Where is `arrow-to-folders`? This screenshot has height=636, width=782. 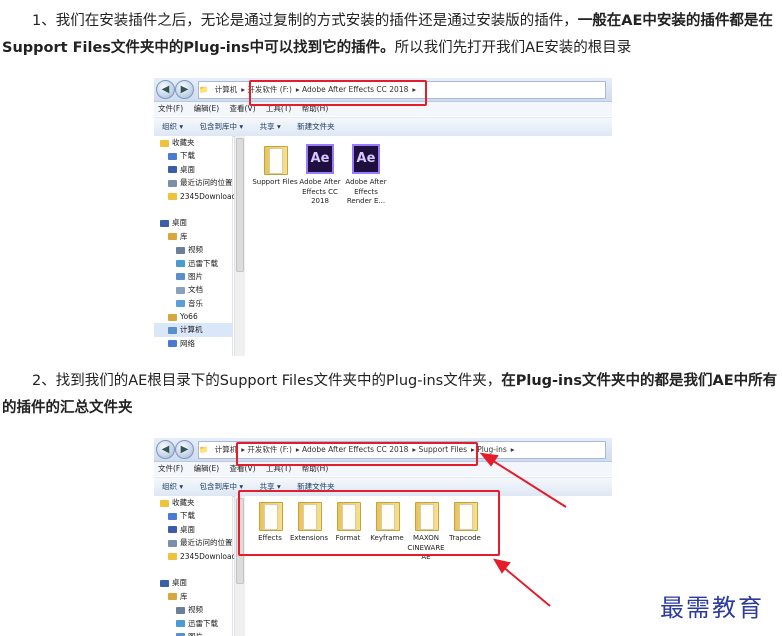
arrow-to-folders is located at coordinates (526, 586).